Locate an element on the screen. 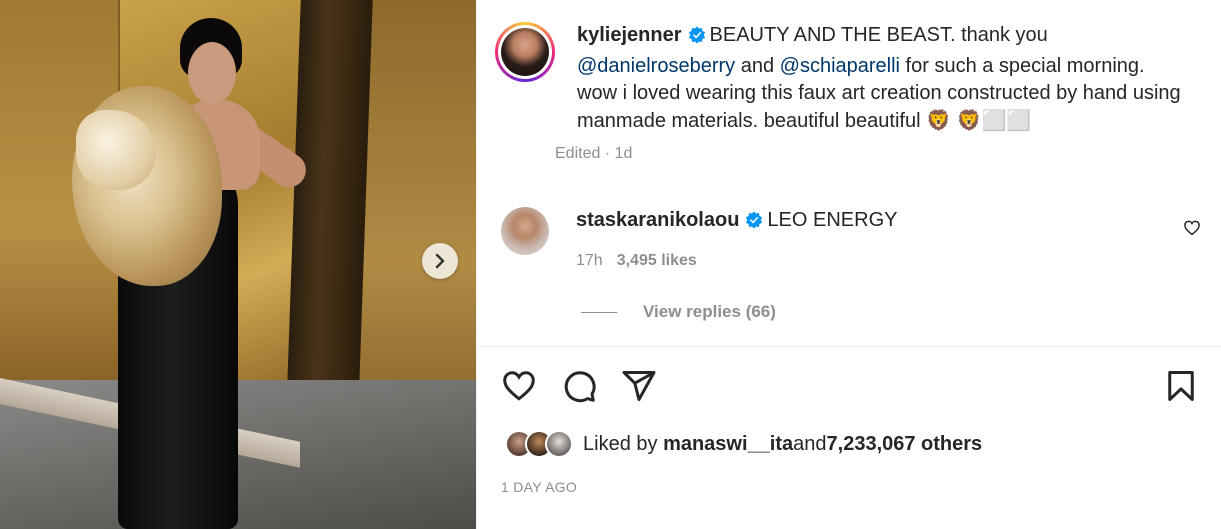 The height and width of the screenshot is (529, 1221). share-button is located at coordinates (639, 388).